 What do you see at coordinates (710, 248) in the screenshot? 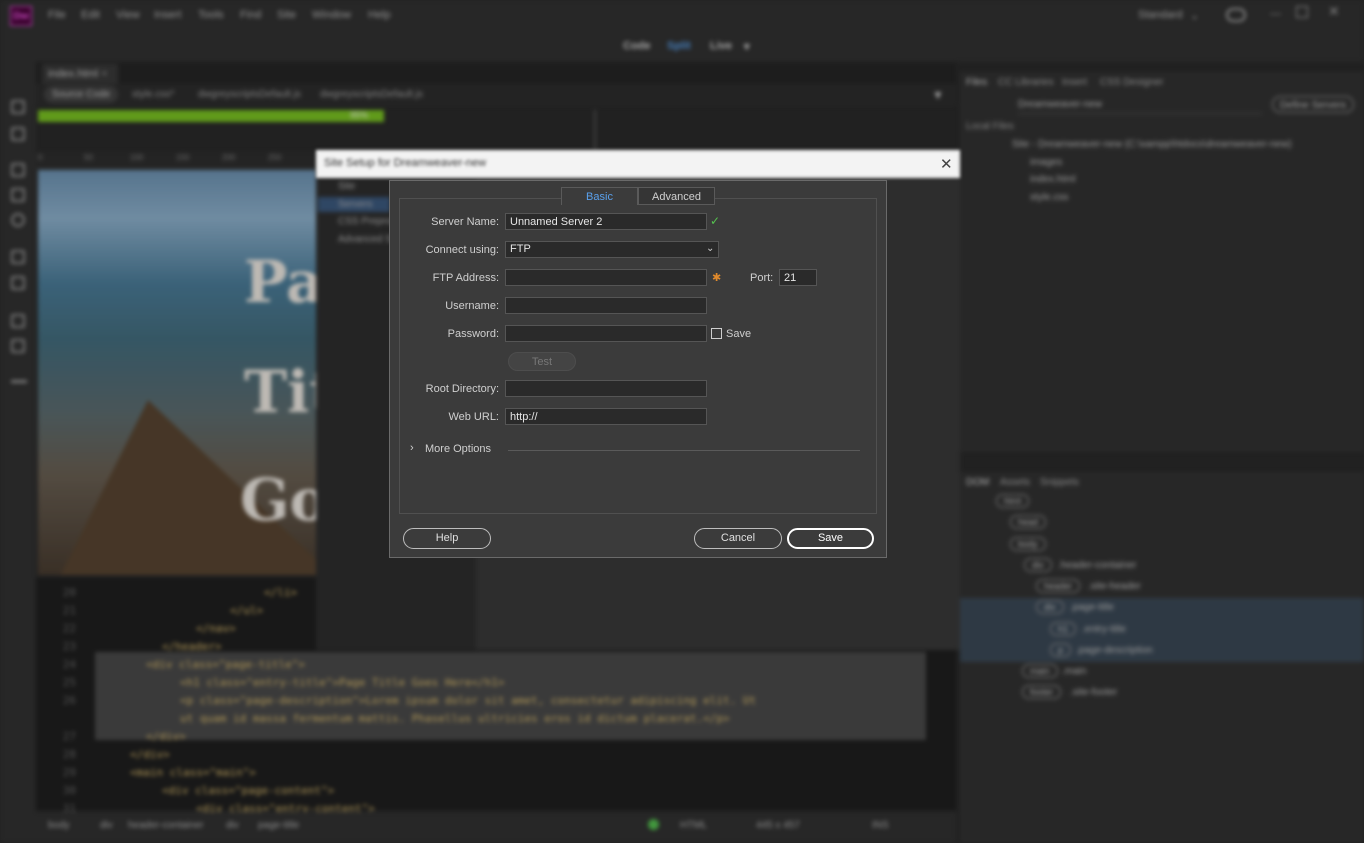
I see `chevron-down-icon: ⌄` at bounding box center [710, 248].